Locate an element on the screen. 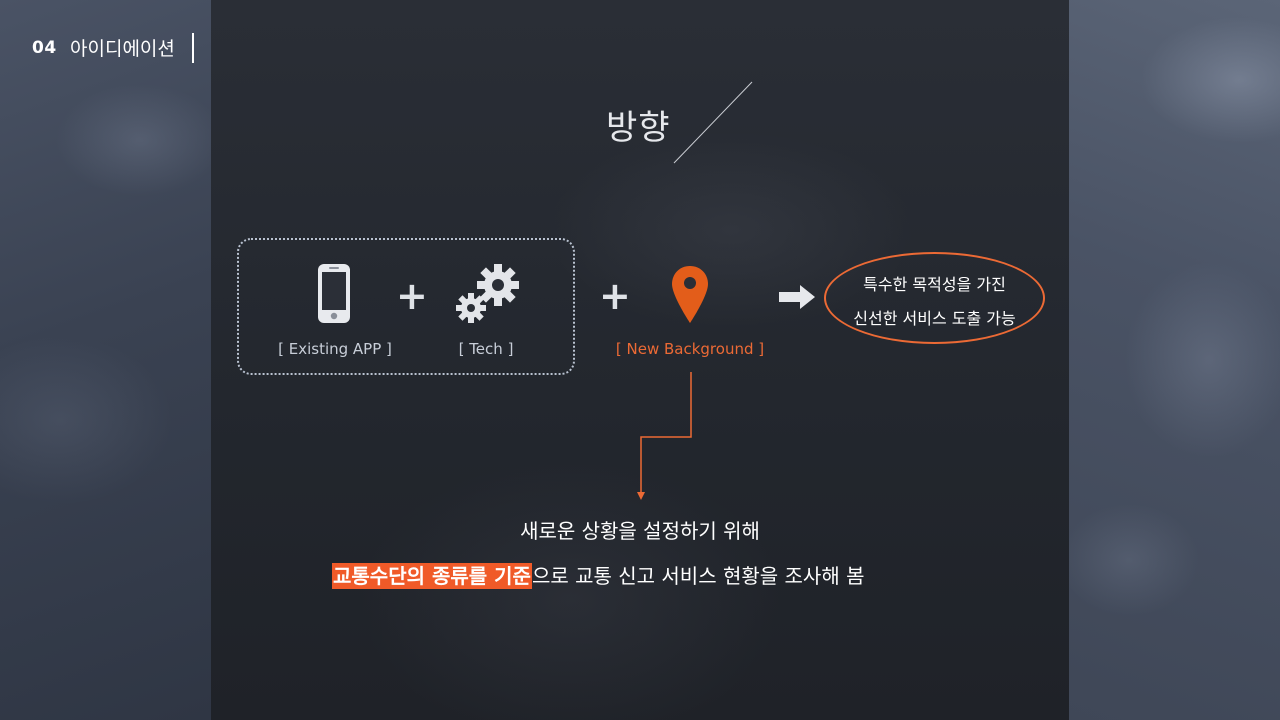  conclusion-line-1: 새로운 상황을 설정하기 위해 is located at coordinates (640, 531).